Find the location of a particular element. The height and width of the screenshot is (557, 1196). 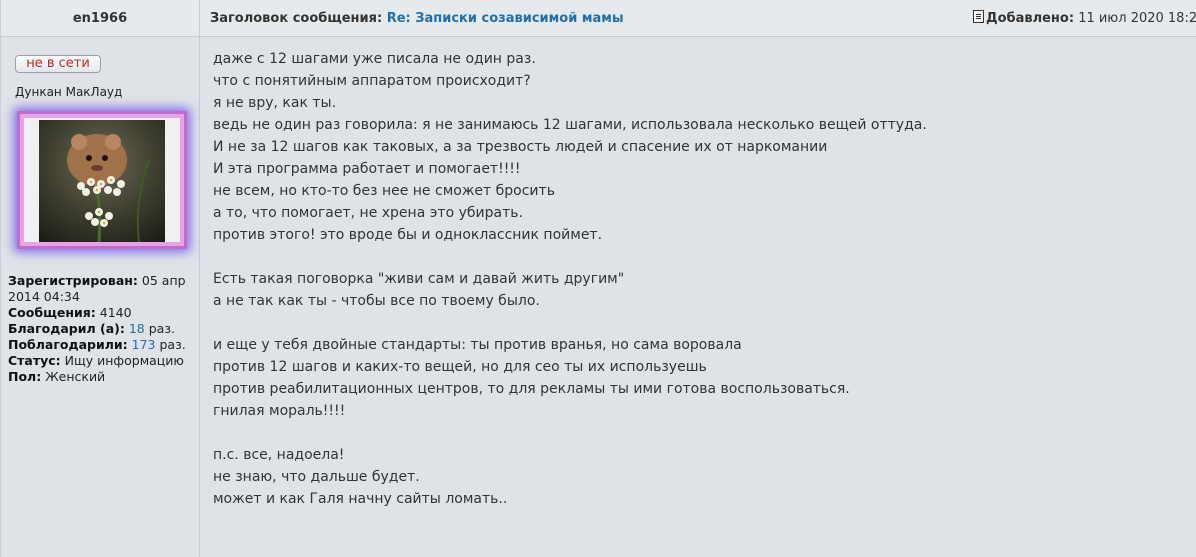

messages-value: 4140 is located at coordinates (115, 312).